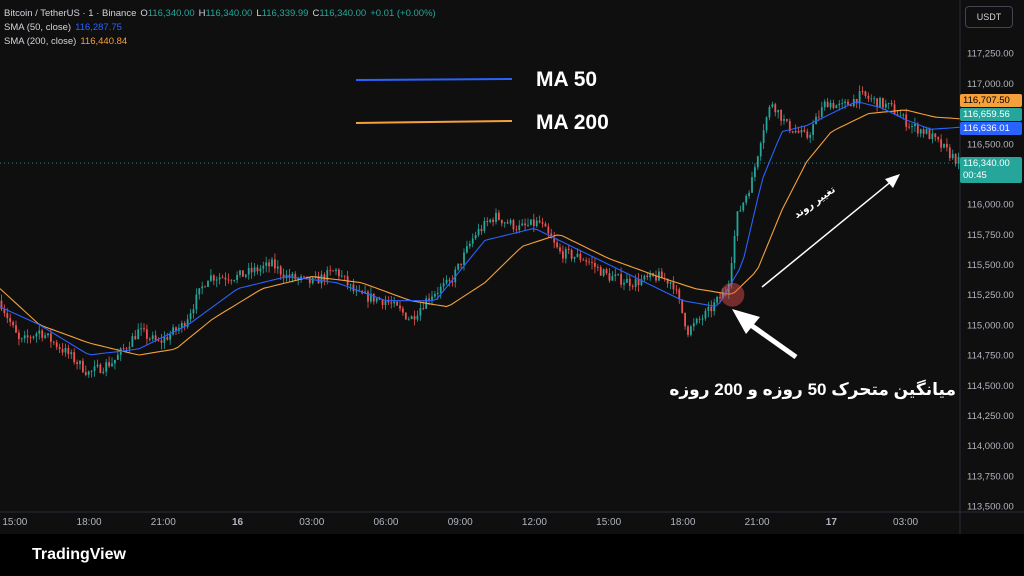 This screenshot has width=1024, height=576. What do you see at coordinates (434, 79) in the screenshot?
I see `ma50-legend-line` at bounding box center [434, 79].